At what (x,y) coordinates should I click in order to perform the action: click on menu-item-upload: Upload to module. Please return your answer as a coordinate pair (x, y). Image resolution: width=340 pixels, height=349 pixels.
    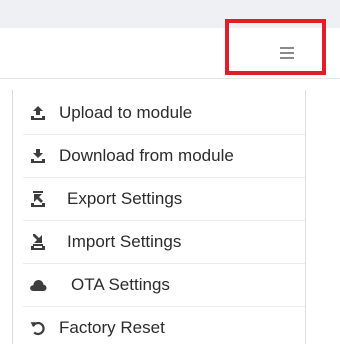
    Looking at the image, I should click on (159, 113).